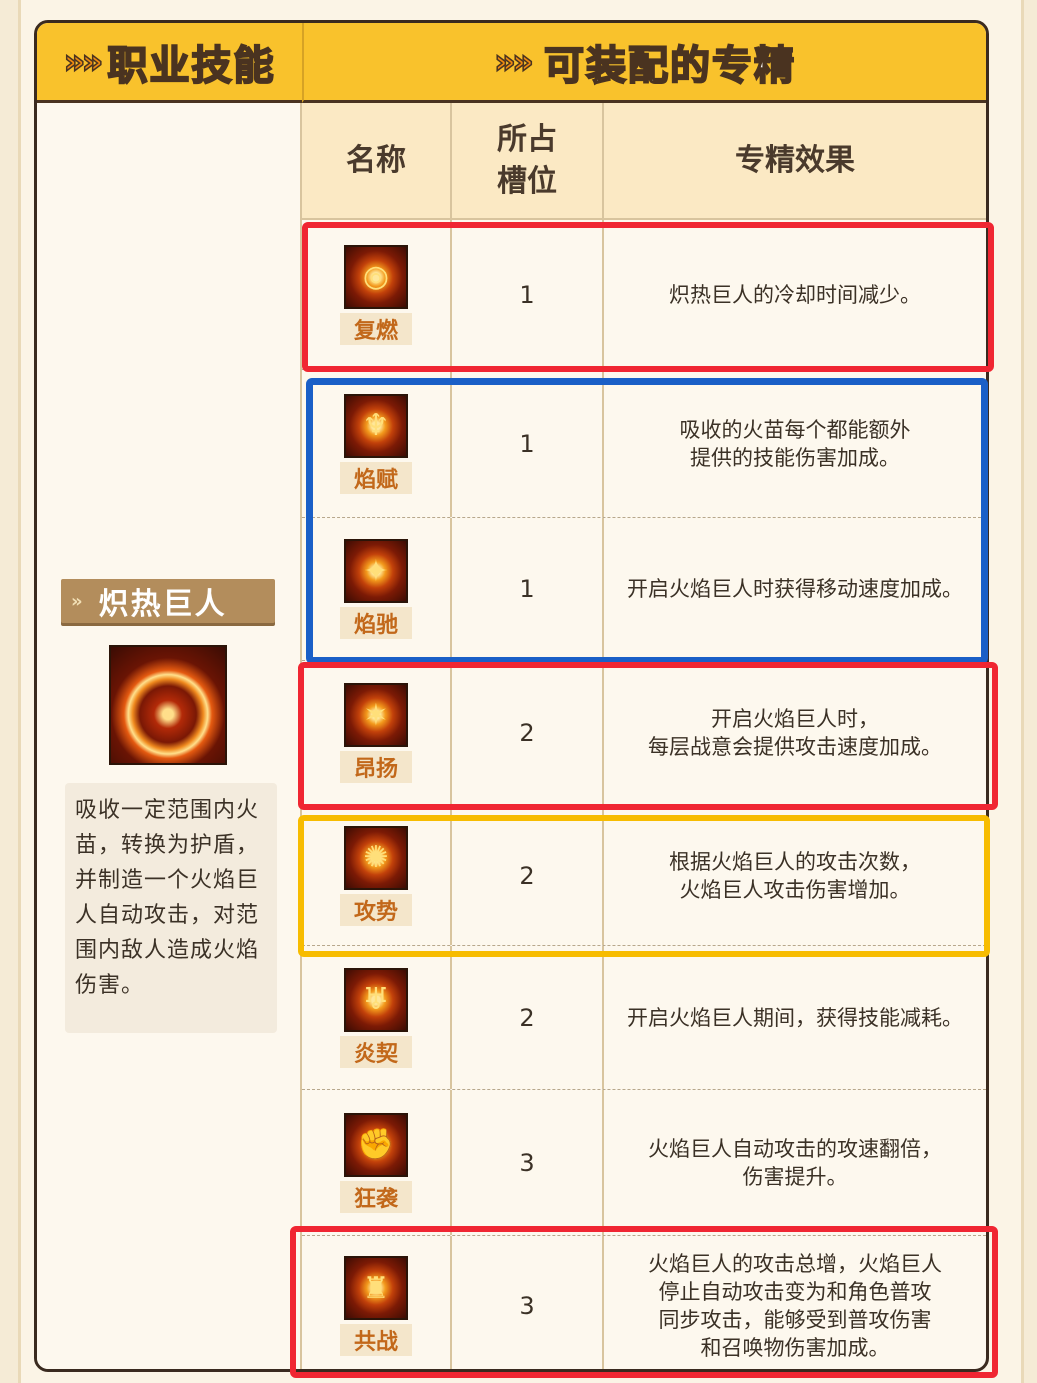 The height and width of the screenshot is (1383, 1037). I want to click on spec-effect: 开启火焰巨人时， 每层战意会提供攻击速度加成。, so click(795, 733).